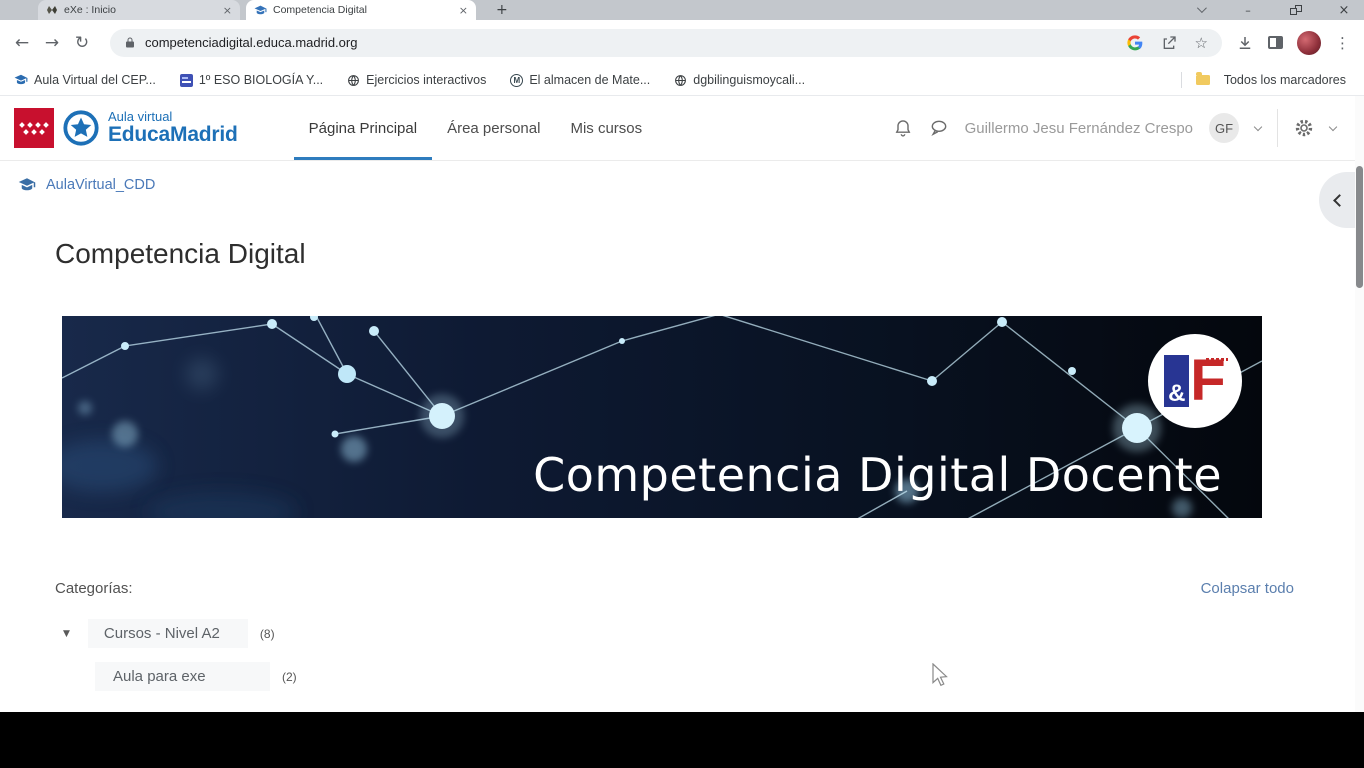 The height and width of the screenshot is (768, 1364). What do you see at coordinates (903, 128) in the screenshot?
I see `notifications-bell-icon` at bounding box center [903, 128].